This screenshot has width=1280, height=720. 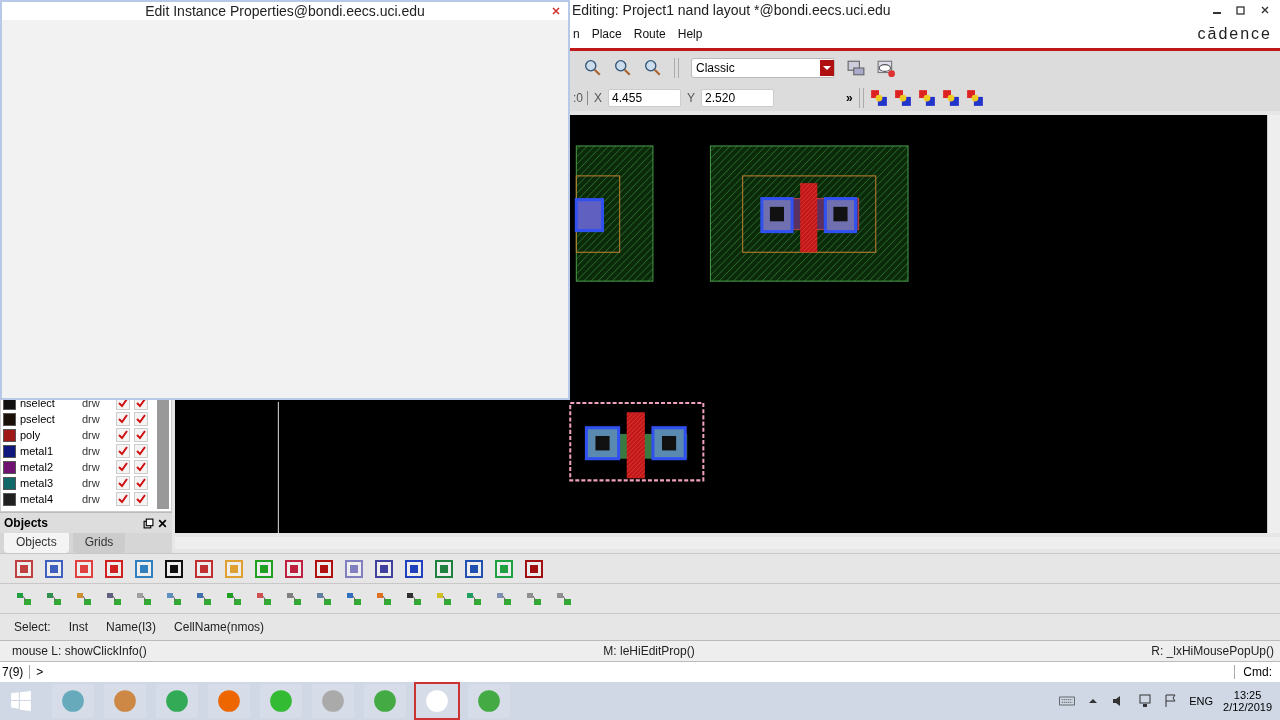 I want to click on command-label: Cmd:, so click(x=1257, y=672).